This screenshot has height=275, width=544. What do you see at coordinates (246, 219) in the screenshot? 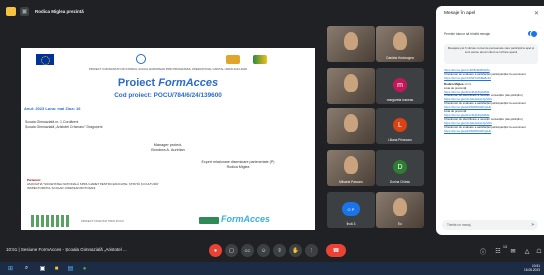
I see `footer-brand: FormAcces` at bounding box center [246, 219].